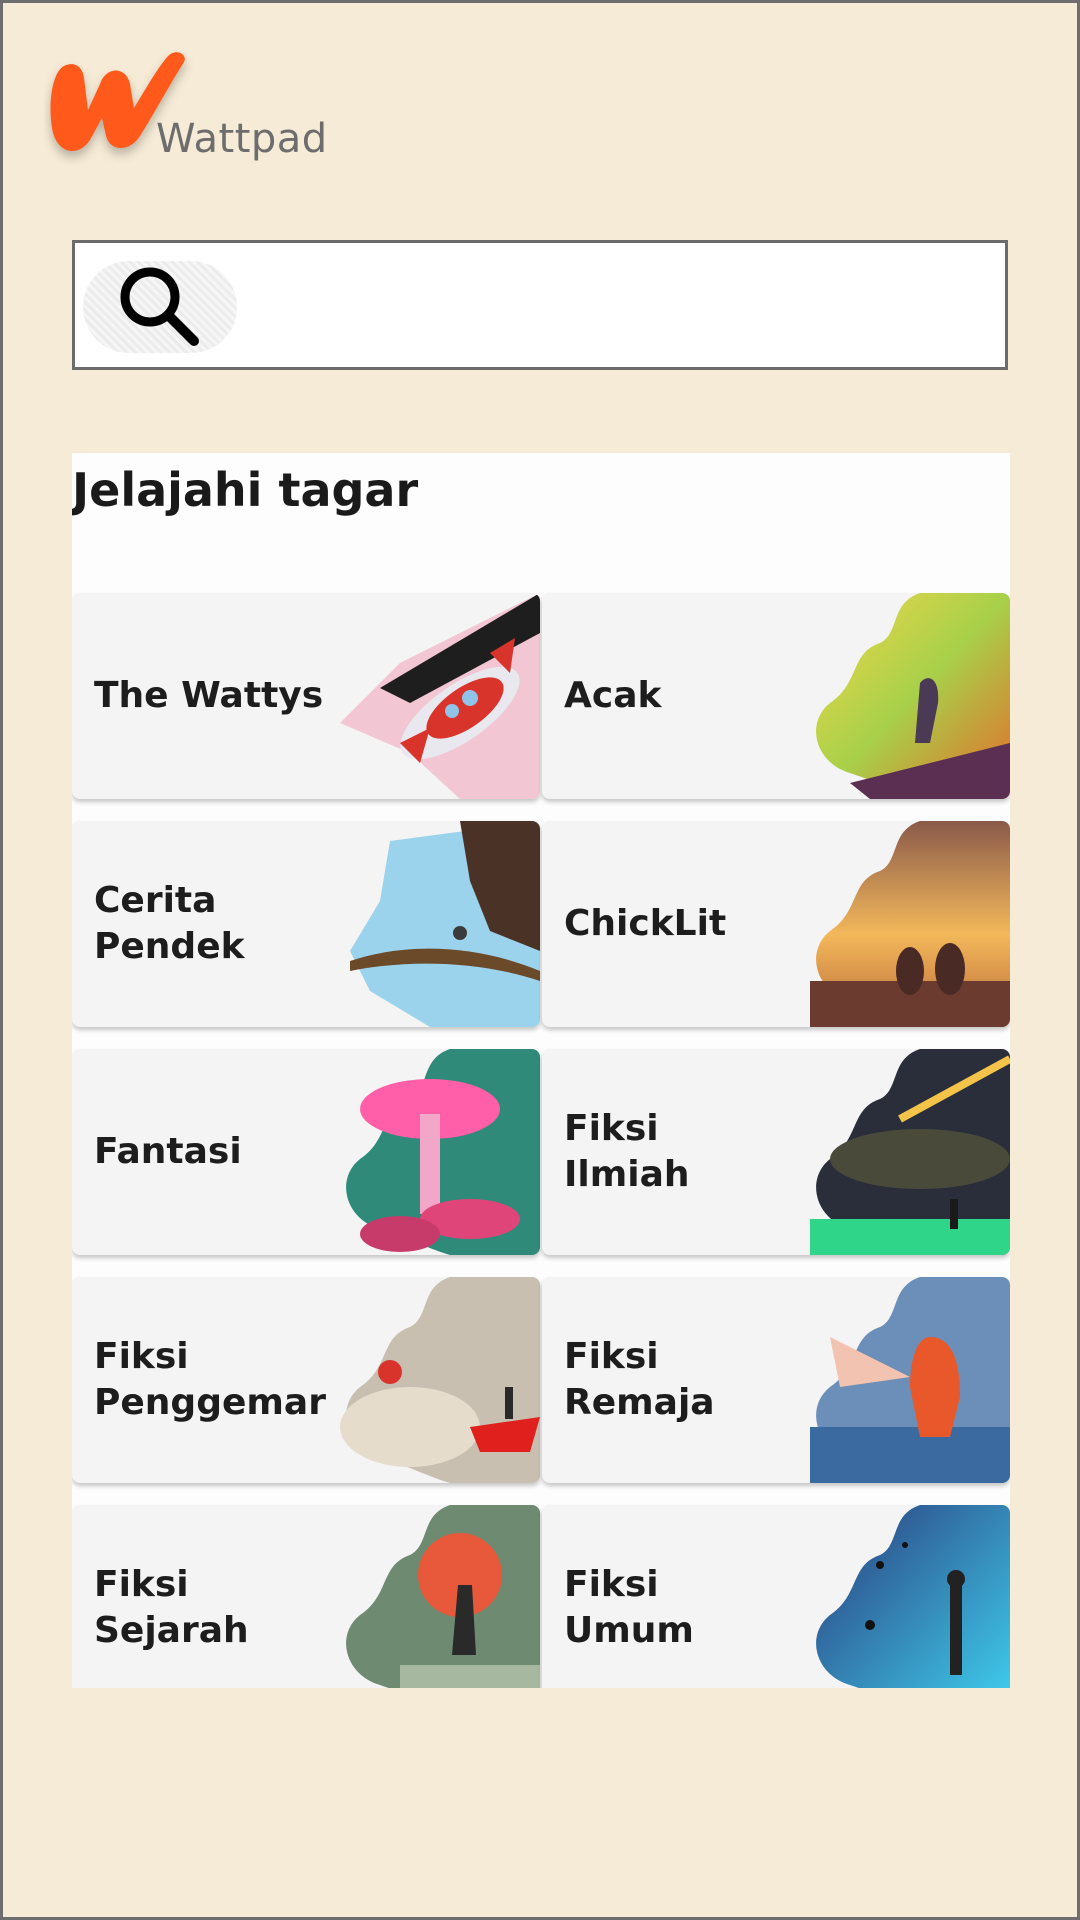 This screenshot has width=1080, height=1920. I want to click on mushroom-illustration, so click(443, 1152).